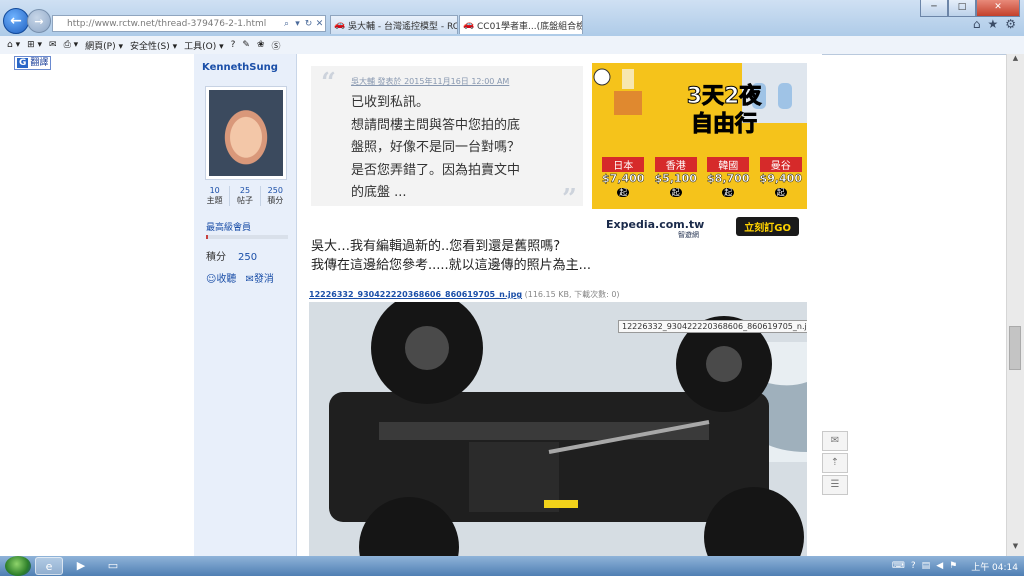 This screenshot has height=576, width=1024. I want to click on scroll-up-icon: ▲, so click(1015, 61).